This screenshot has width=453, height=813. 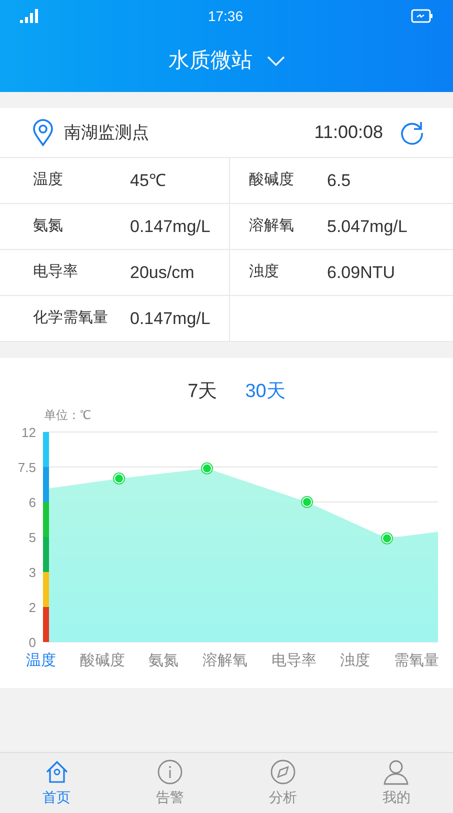 What do you see at coordinates (272, 226) in the screenshot?
I see `reading-label: 溶解氧` at bounding box center [272, 226].